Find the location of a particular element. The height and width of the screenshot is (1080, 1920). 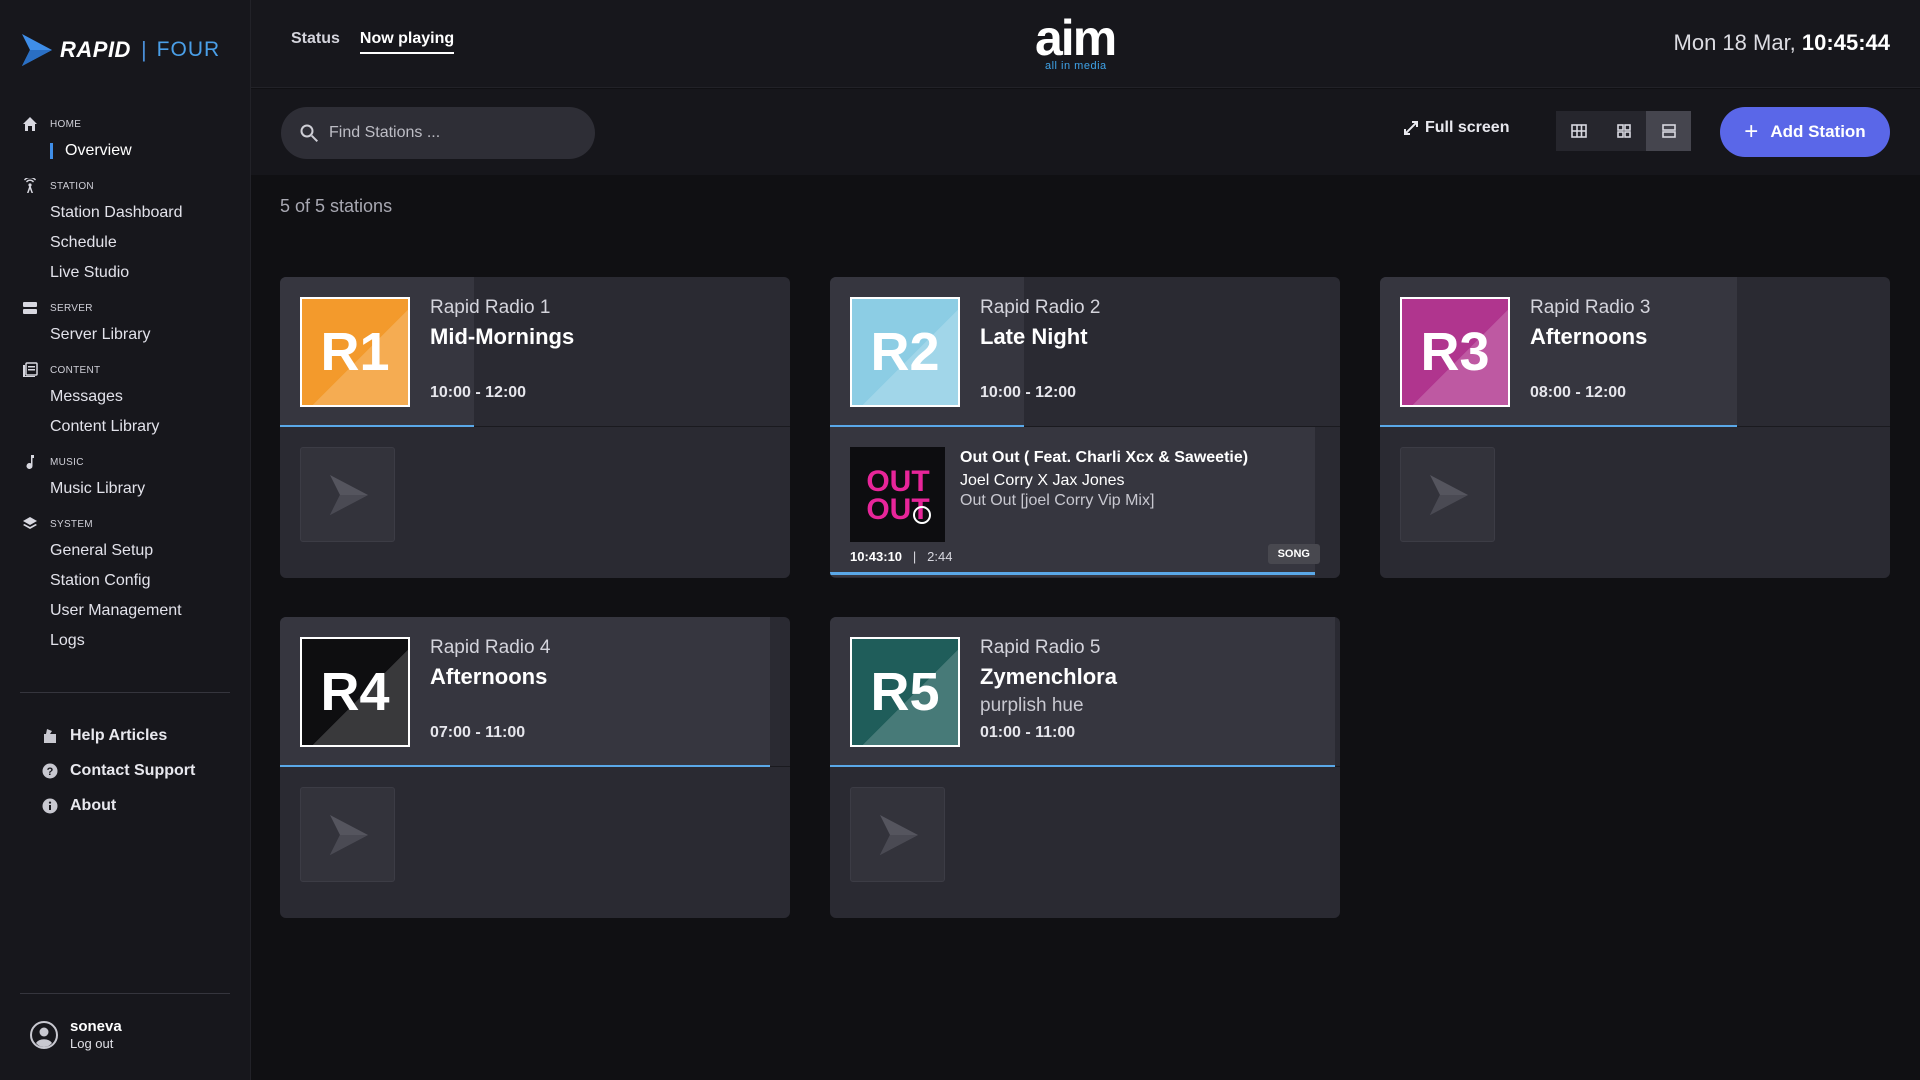

show-time: 10:00 - 12:00 is located at coordinates (1028, 392).